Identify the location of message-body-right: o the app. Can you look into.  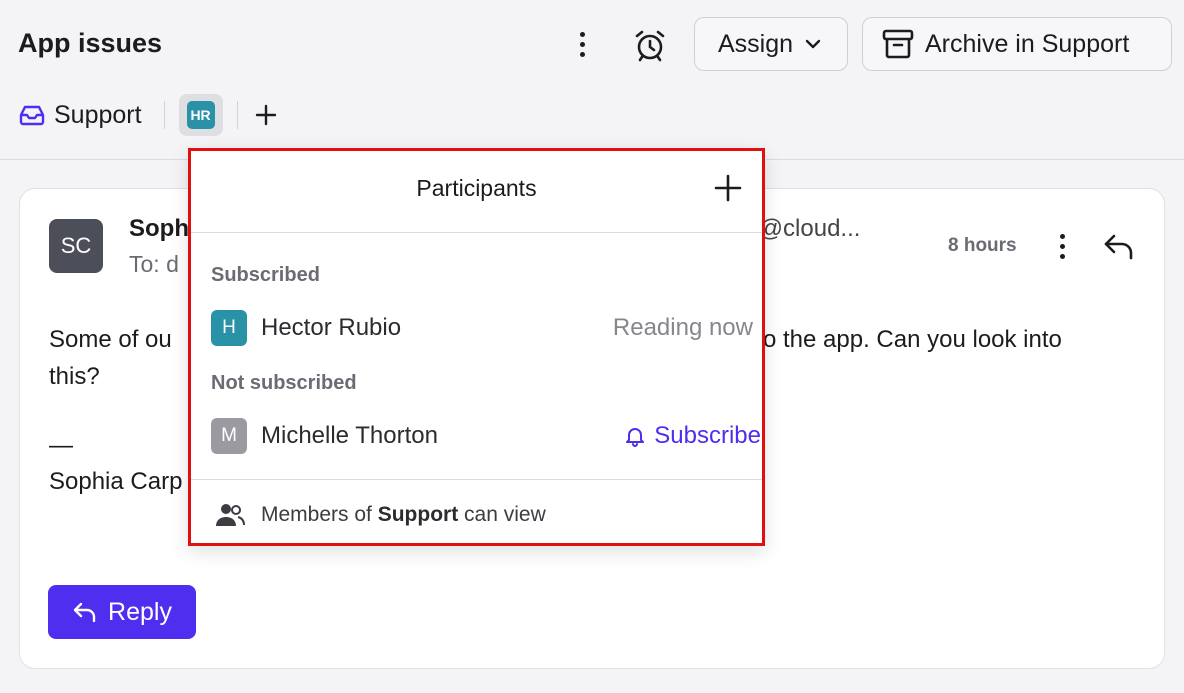
(912, 339).